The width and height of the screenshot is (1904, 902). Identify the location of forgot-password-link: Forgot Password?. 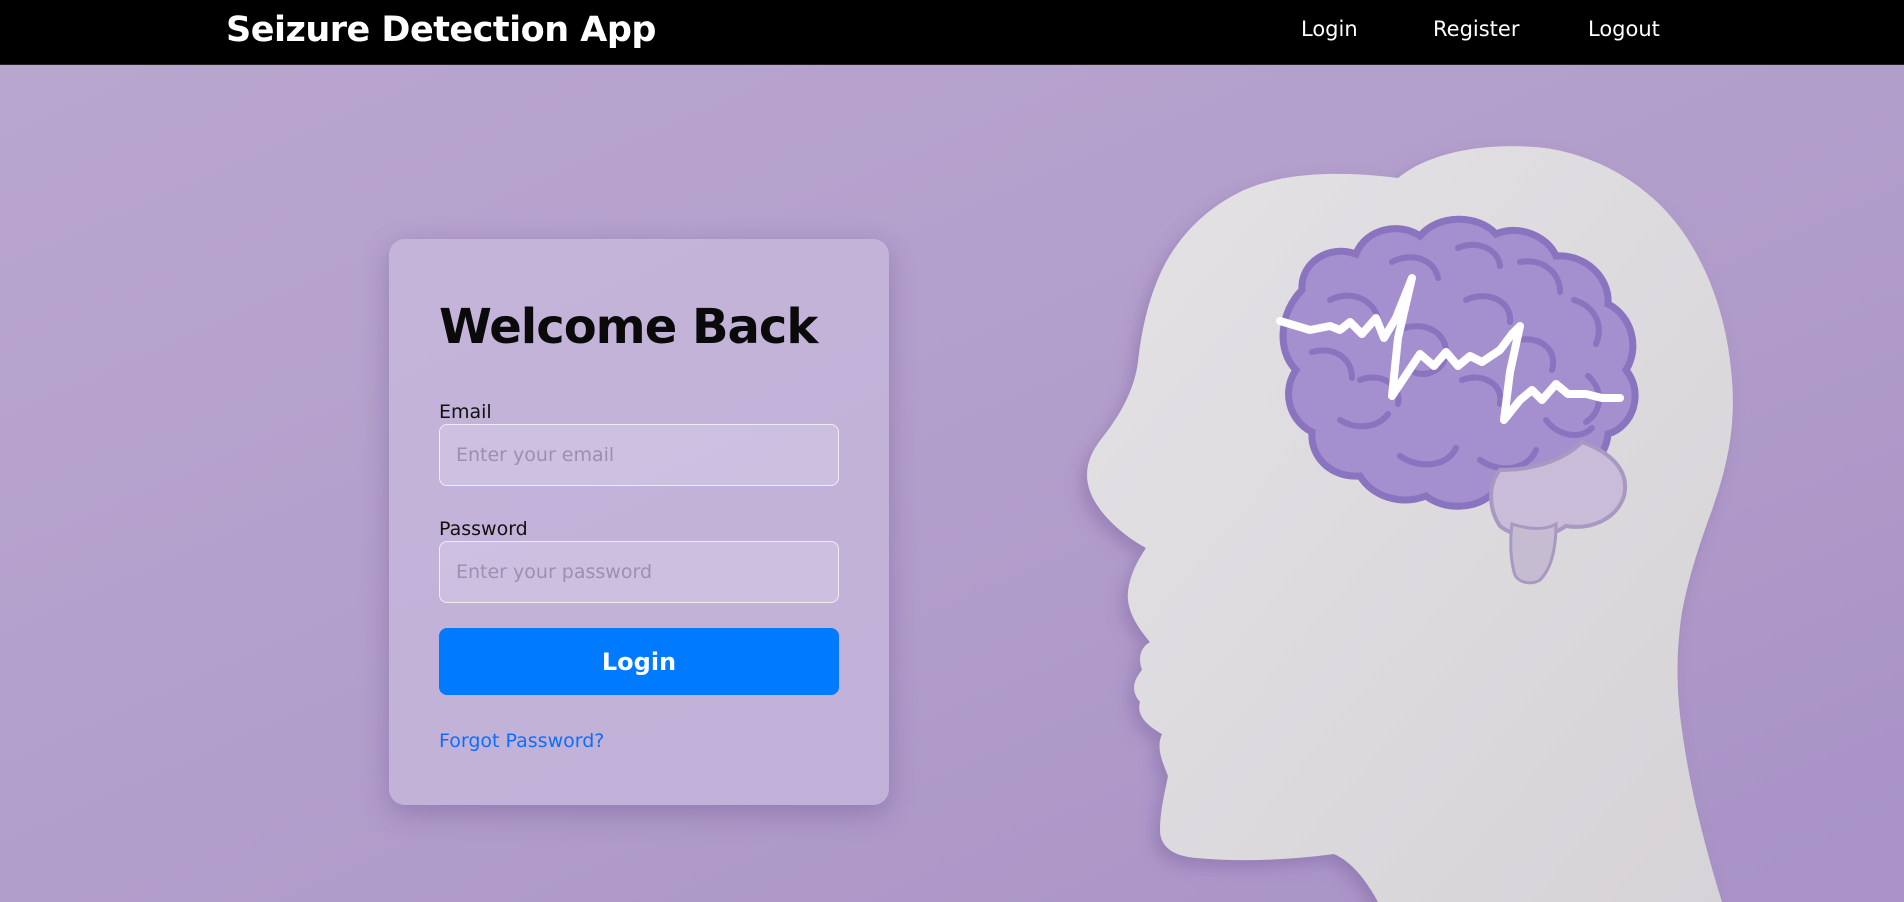
(521, 741).